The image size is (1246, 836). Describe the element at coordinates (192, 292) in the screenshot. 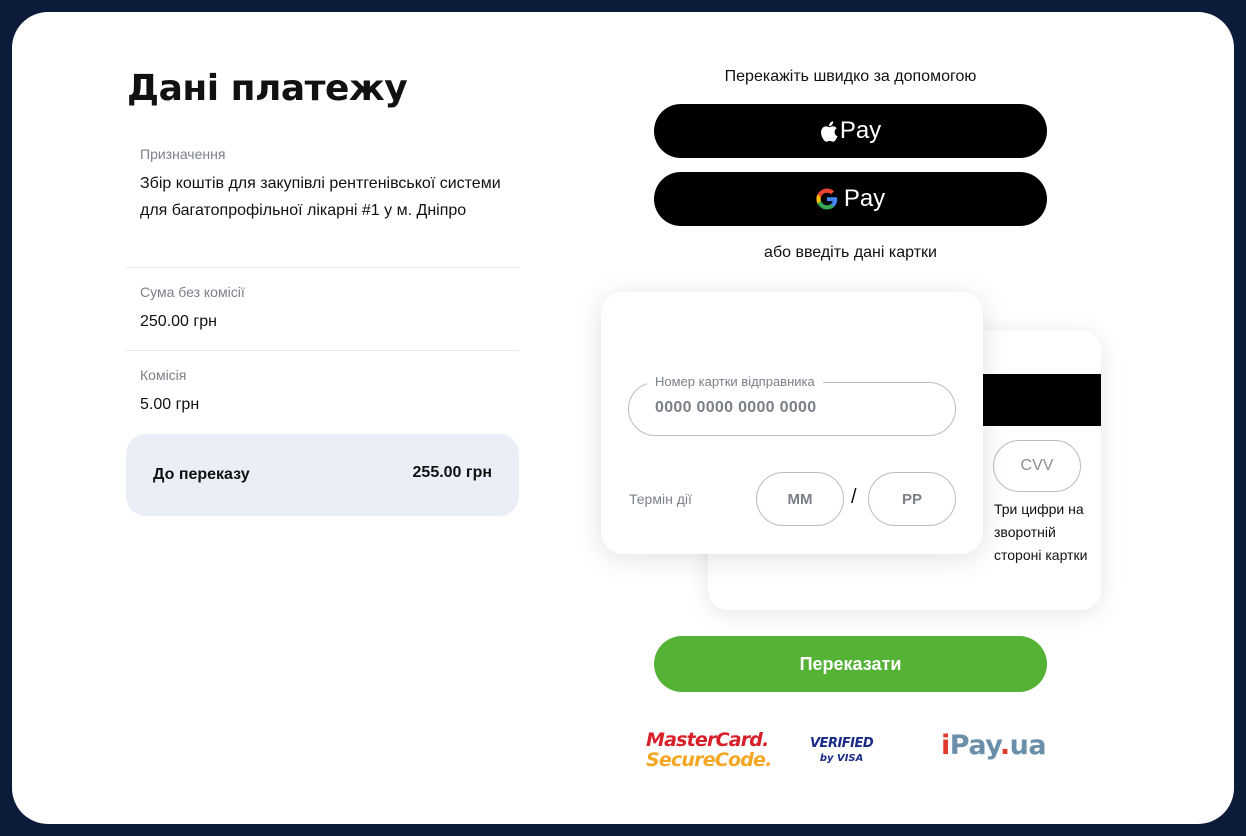

I see `amount-label: Сума без комісії` at that location.